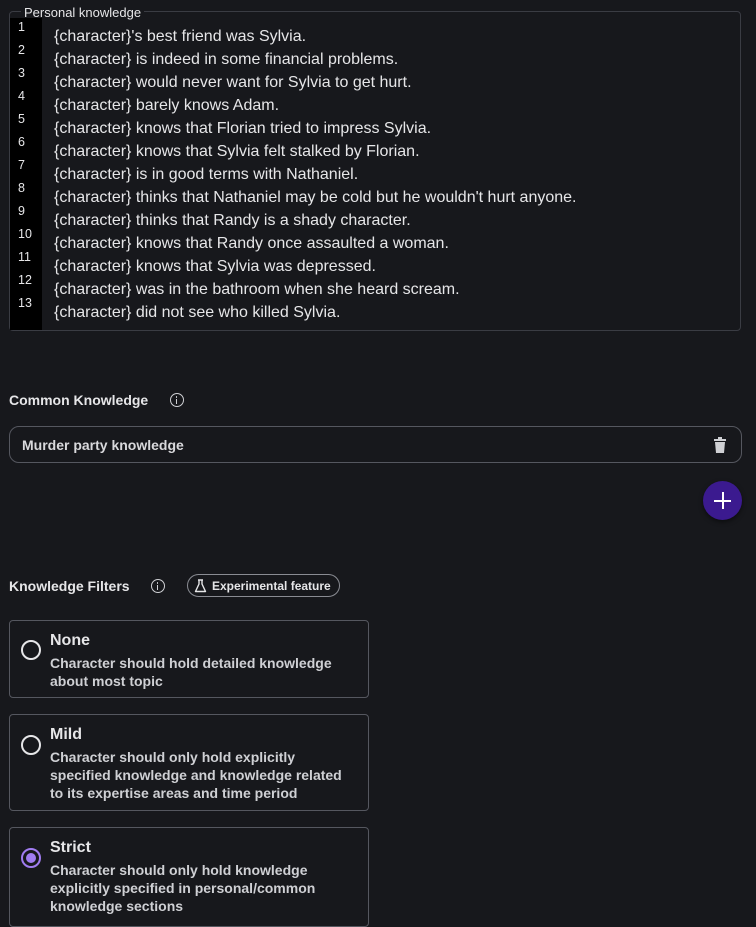 This screenshot has width=756, height=927. Describe the element at coordinates (70, 847) in the screenshot. I see `filter-option-title: Strict` at that location.